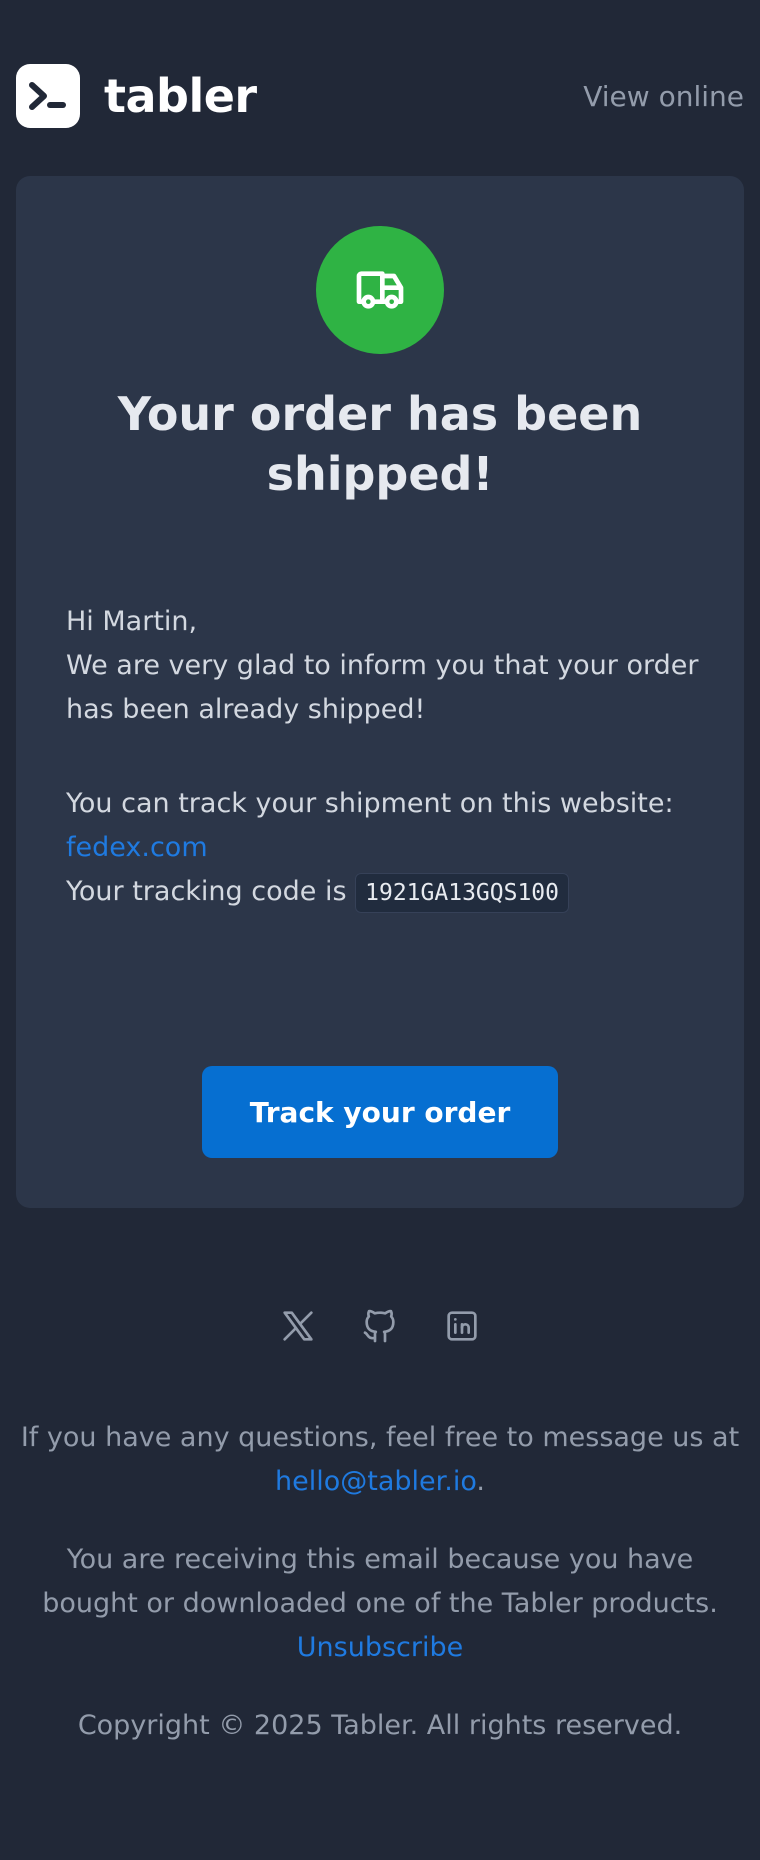 This screenshot has height=1860, width=760. I want to click on x-icon, so click(298, 1326).